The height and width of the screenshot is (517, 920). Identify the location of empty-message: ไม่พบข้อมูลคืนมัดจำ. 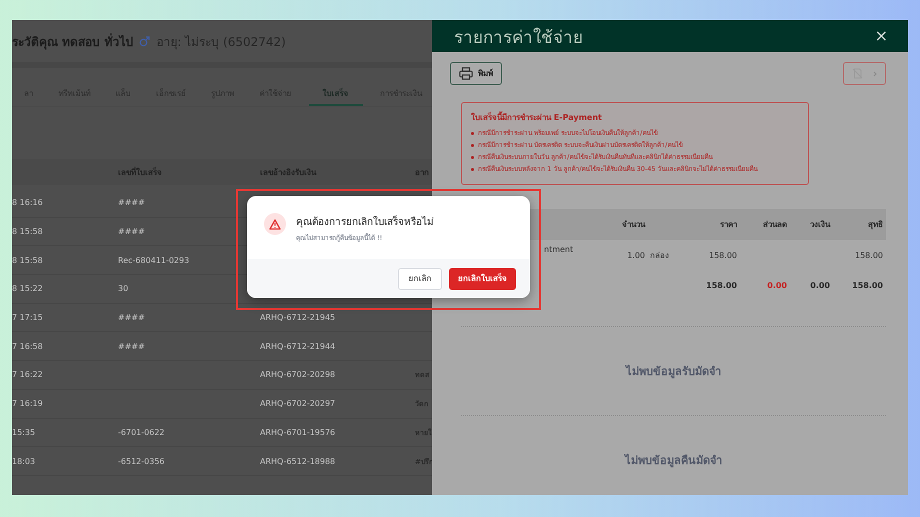
(673, 461).